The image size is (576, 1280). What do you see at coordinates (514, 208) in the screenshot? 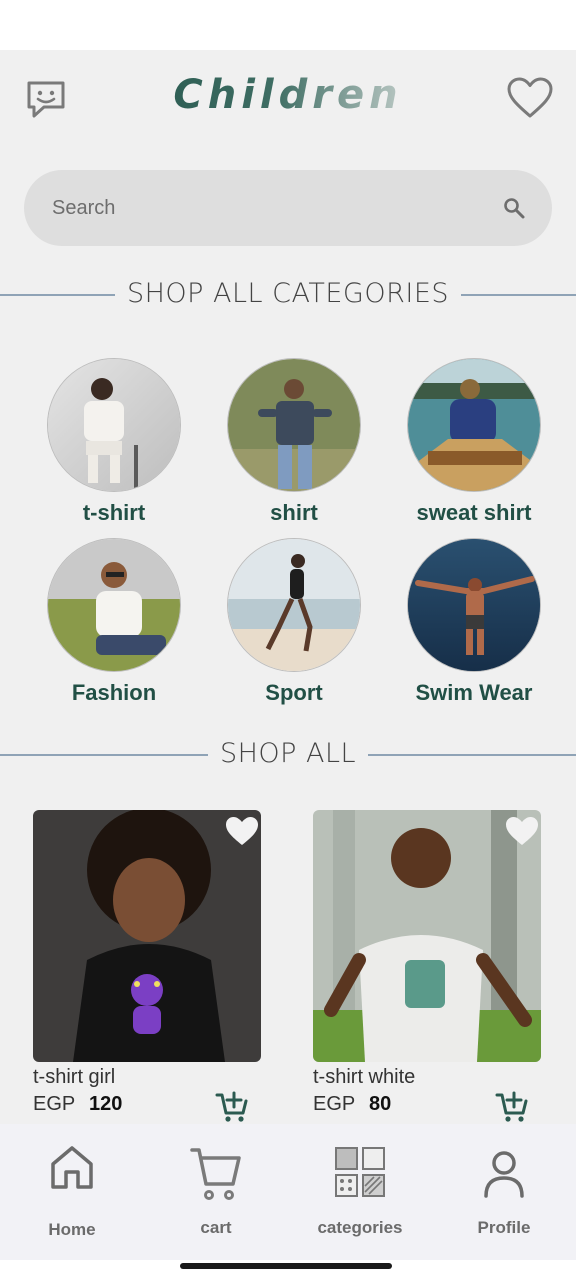
I see `search-icon` at bounding box center [514, 208].